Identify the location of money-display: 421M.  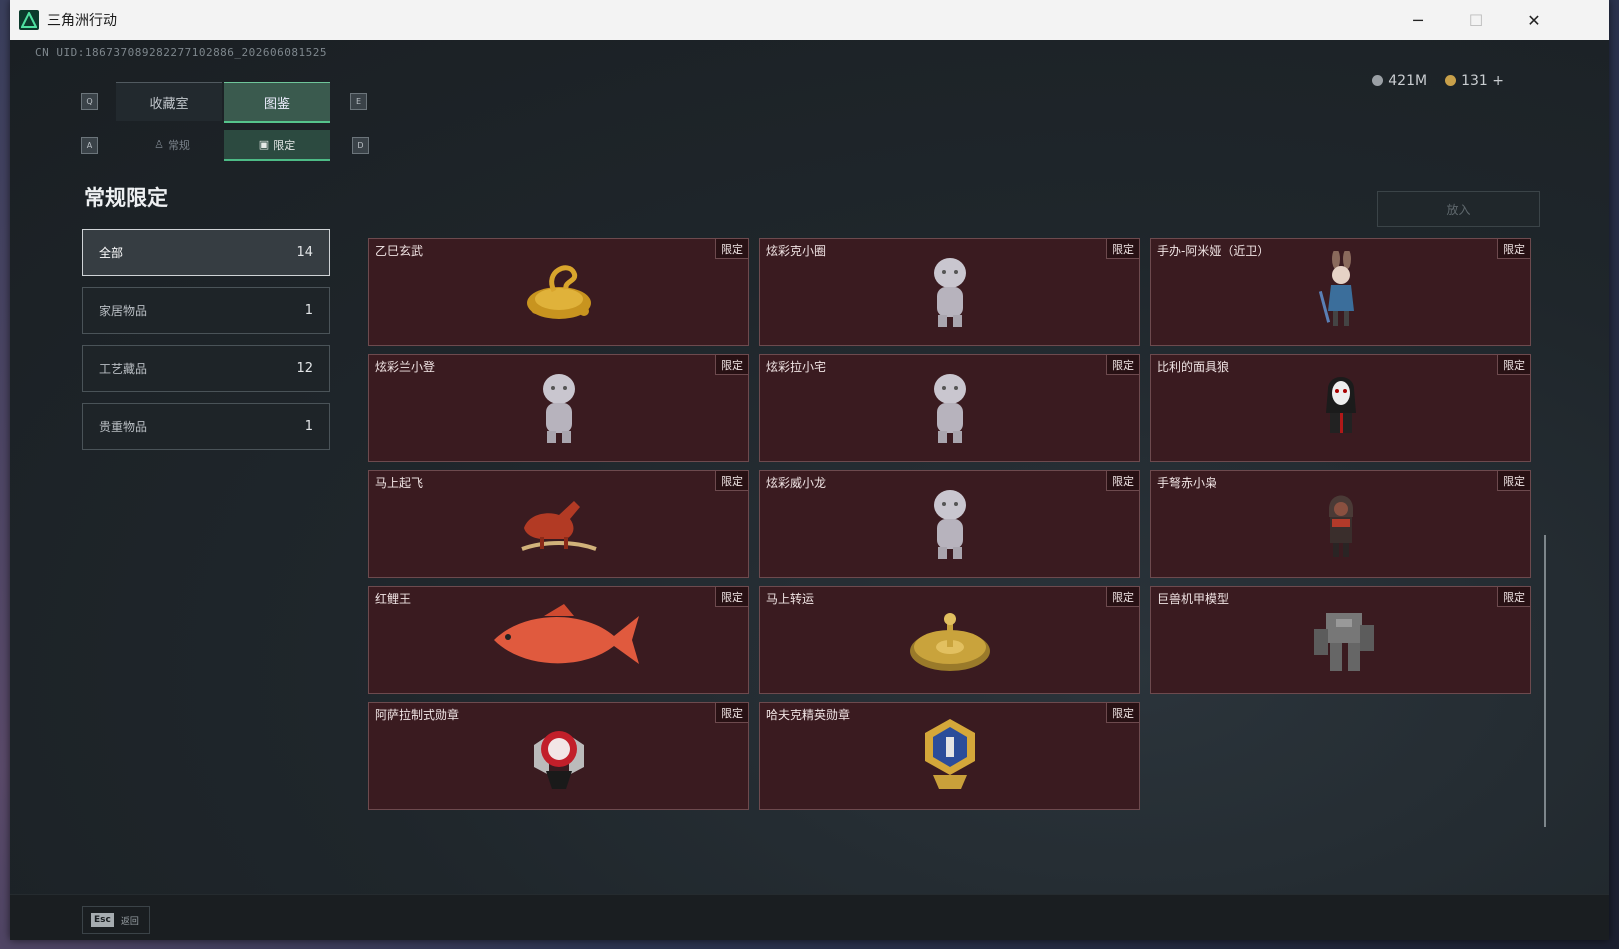
(1399, 81).